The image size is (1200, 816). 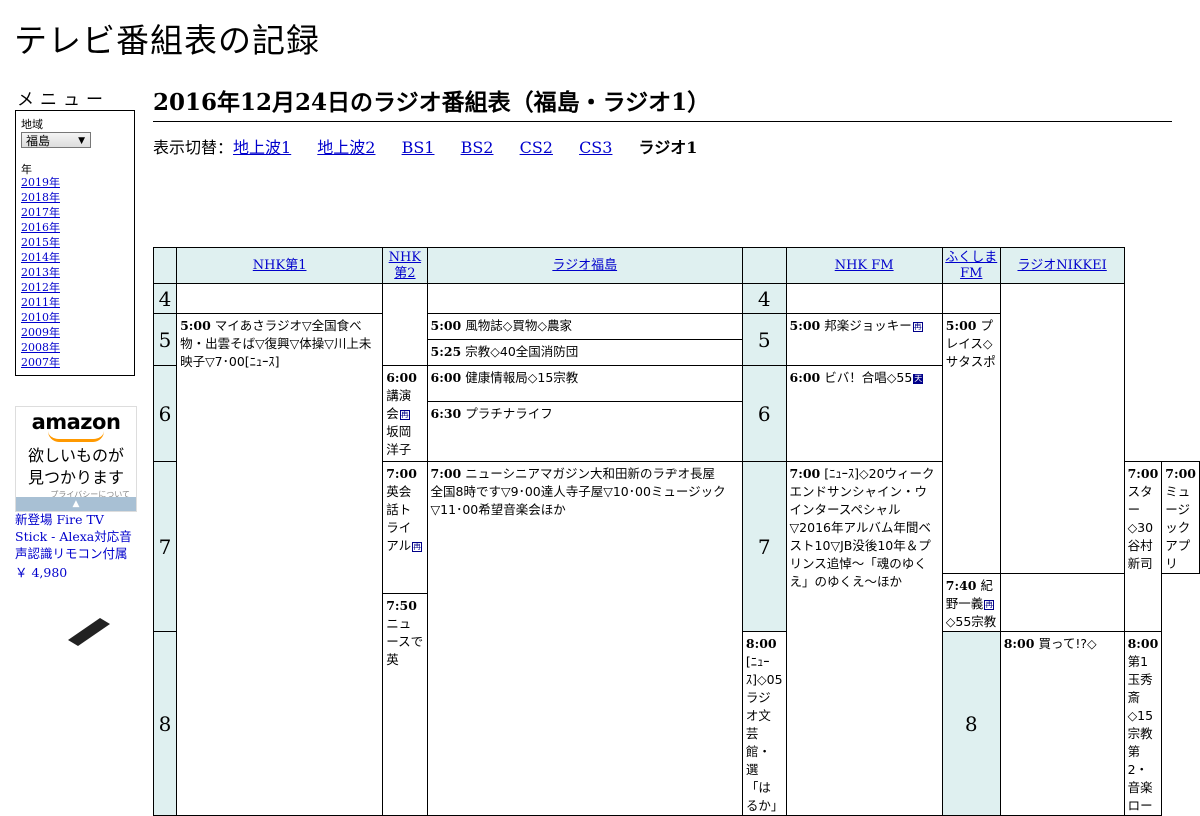 I want to click on chevron-down-icon: ▼, so click(x=81, y=141).